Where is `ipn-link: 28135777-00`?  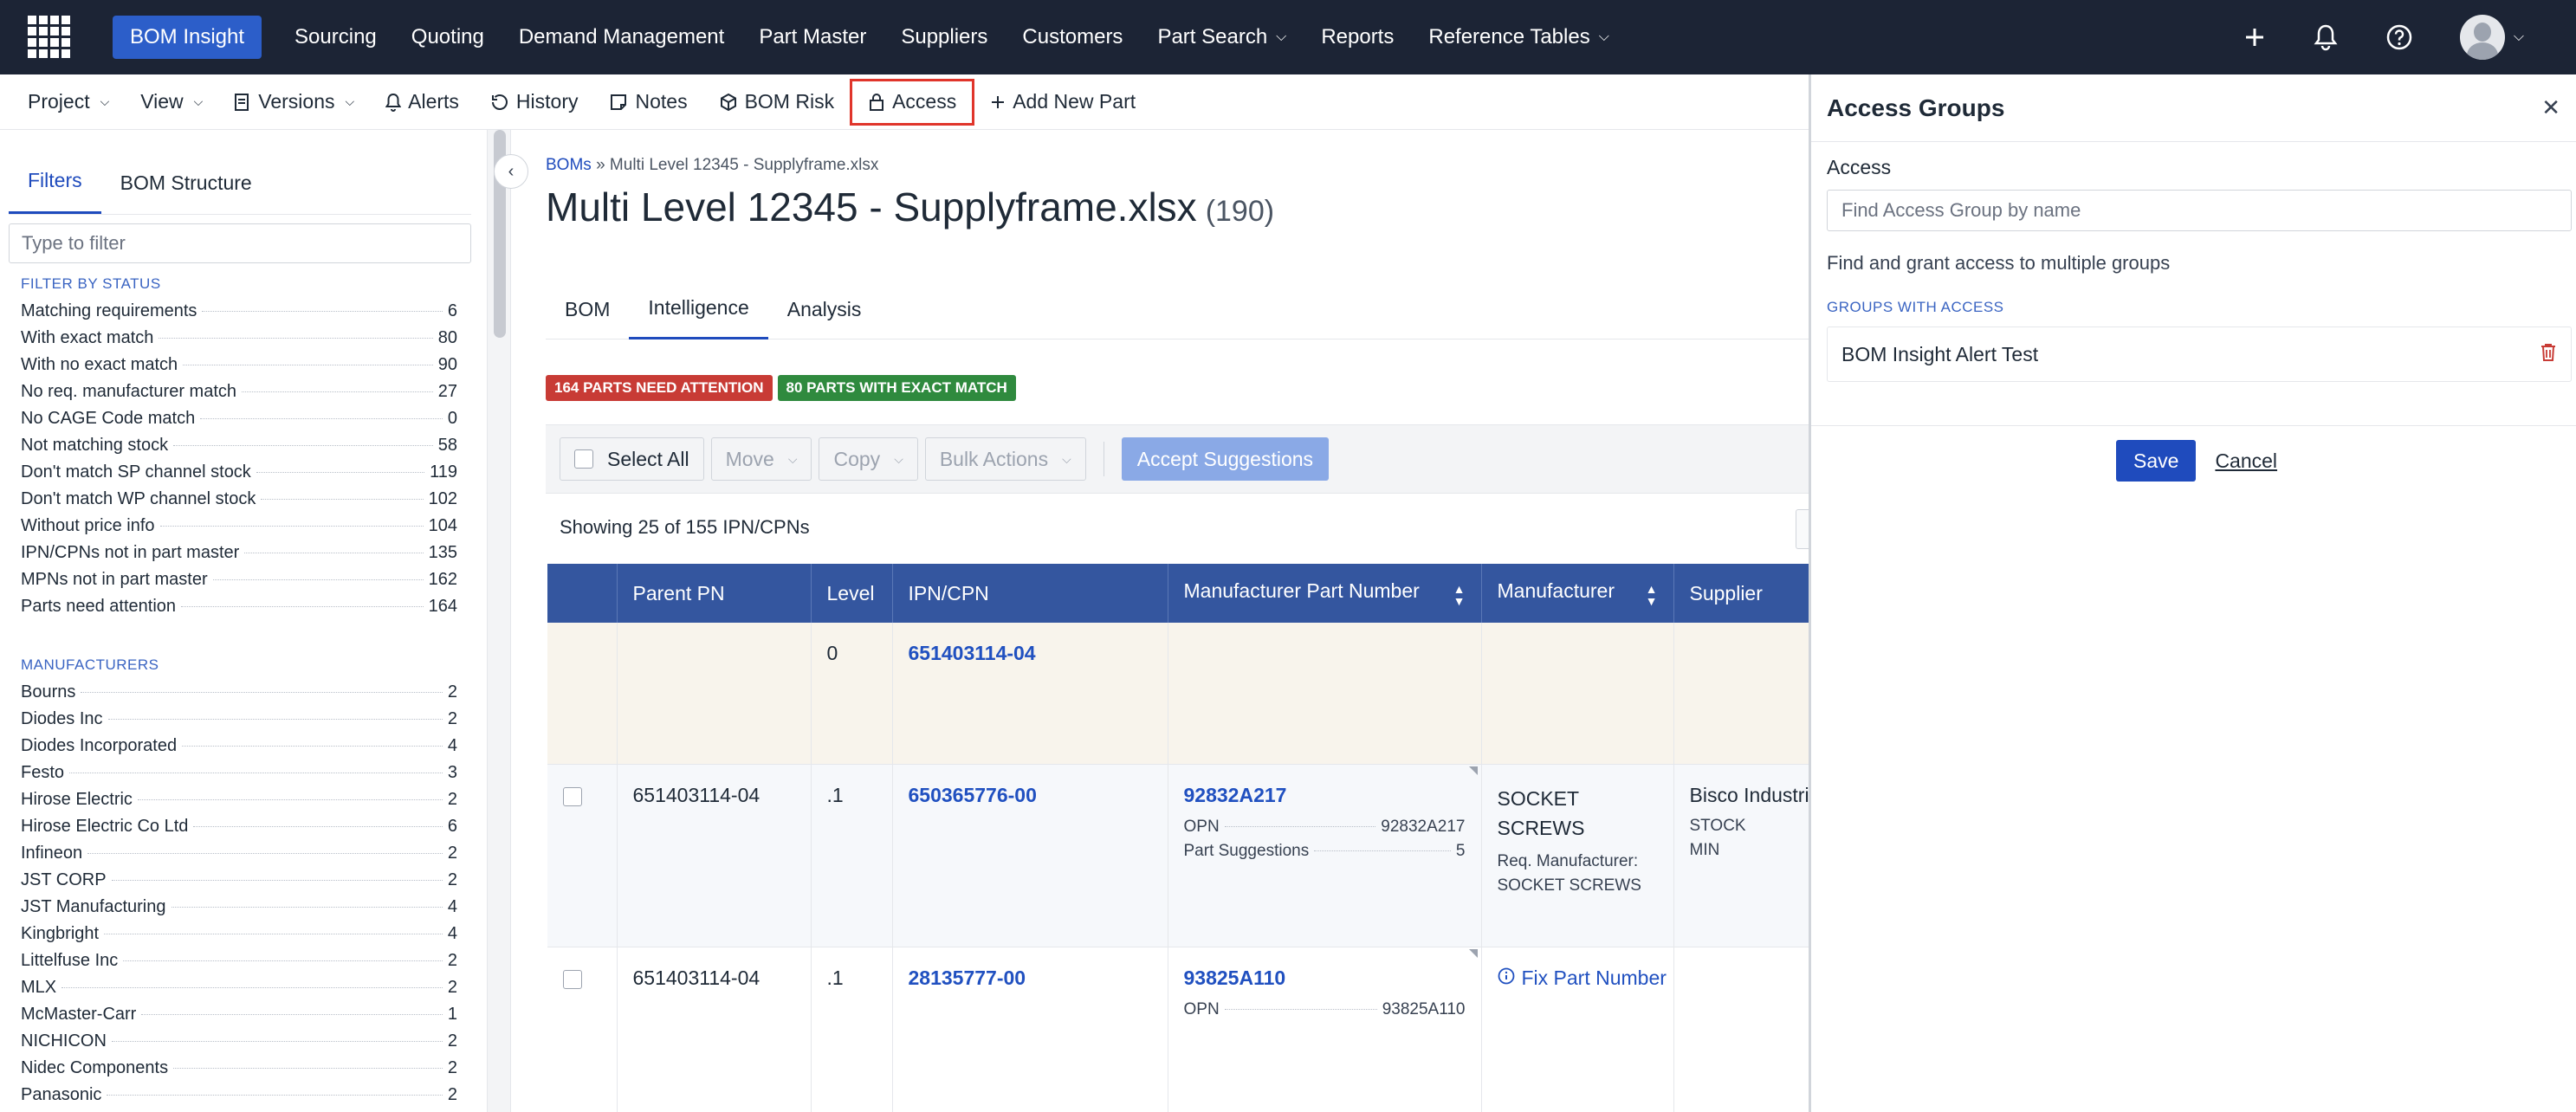 ipn-link: 28135777-00 is located at coordinates (968, 978).